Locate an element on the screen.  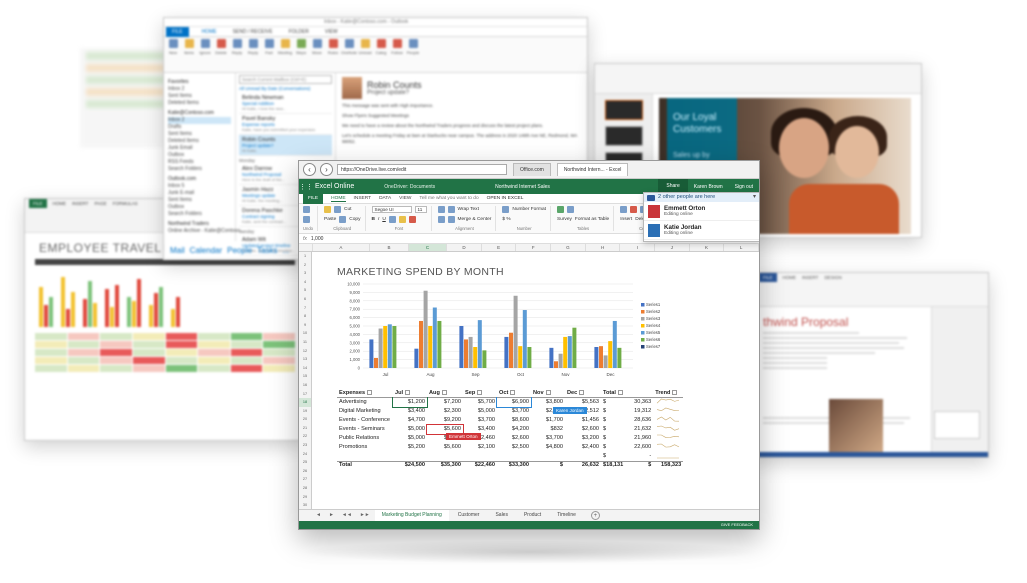
filter-all: All is located at coordinates (241, 88).